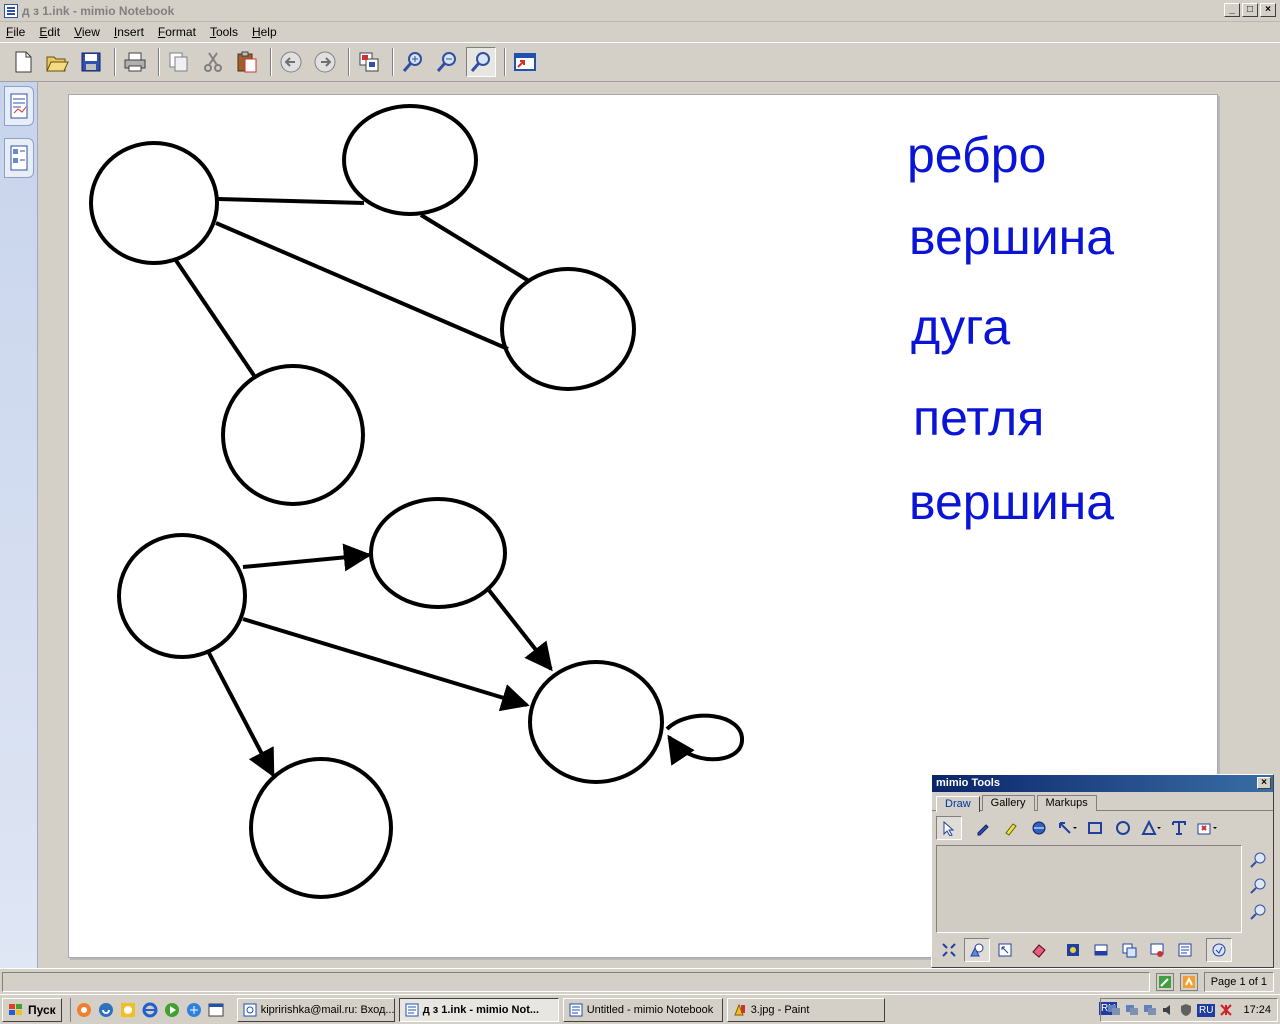 The height and width of the screenshot is (1024, 1280). I want to click on forward-button, so click(325, 62).